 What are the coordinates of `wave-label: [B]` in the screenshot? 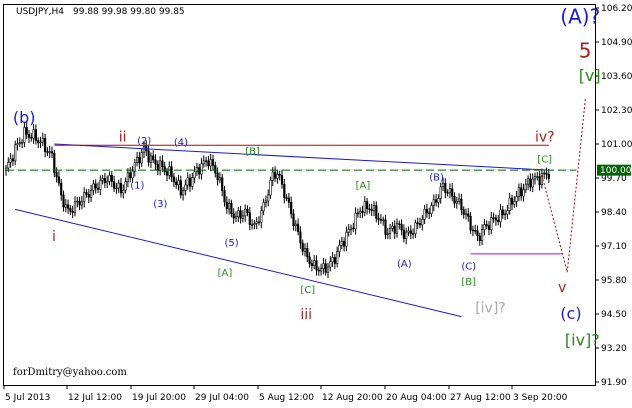 It's located at (468, 282).